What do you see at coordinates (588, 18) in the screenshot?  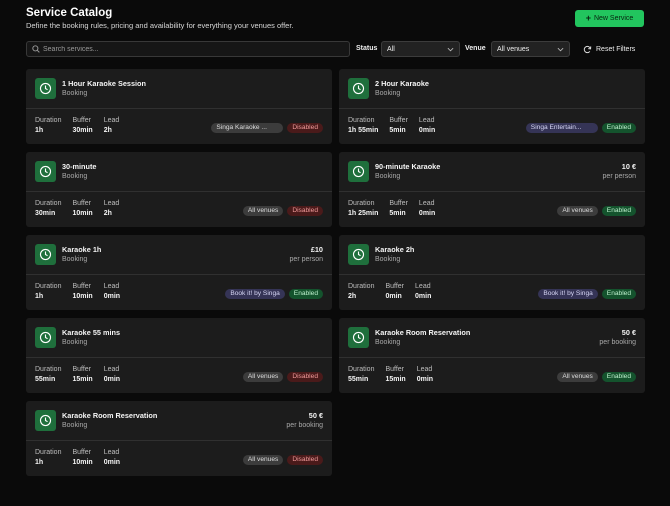 I see `plus-icon: +` at bounding box center [588, 18].